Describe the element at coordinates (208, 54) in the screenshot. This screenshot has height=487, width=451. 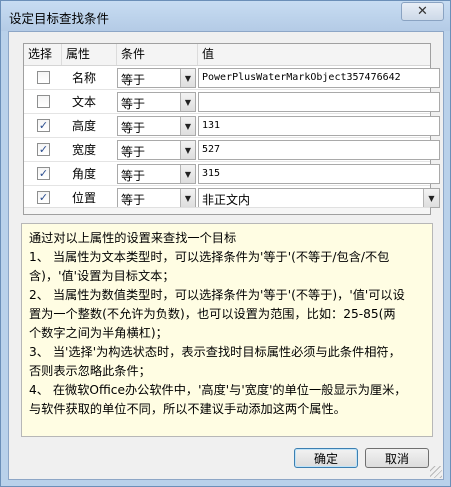
I see `column-header-value: 值` at that location.